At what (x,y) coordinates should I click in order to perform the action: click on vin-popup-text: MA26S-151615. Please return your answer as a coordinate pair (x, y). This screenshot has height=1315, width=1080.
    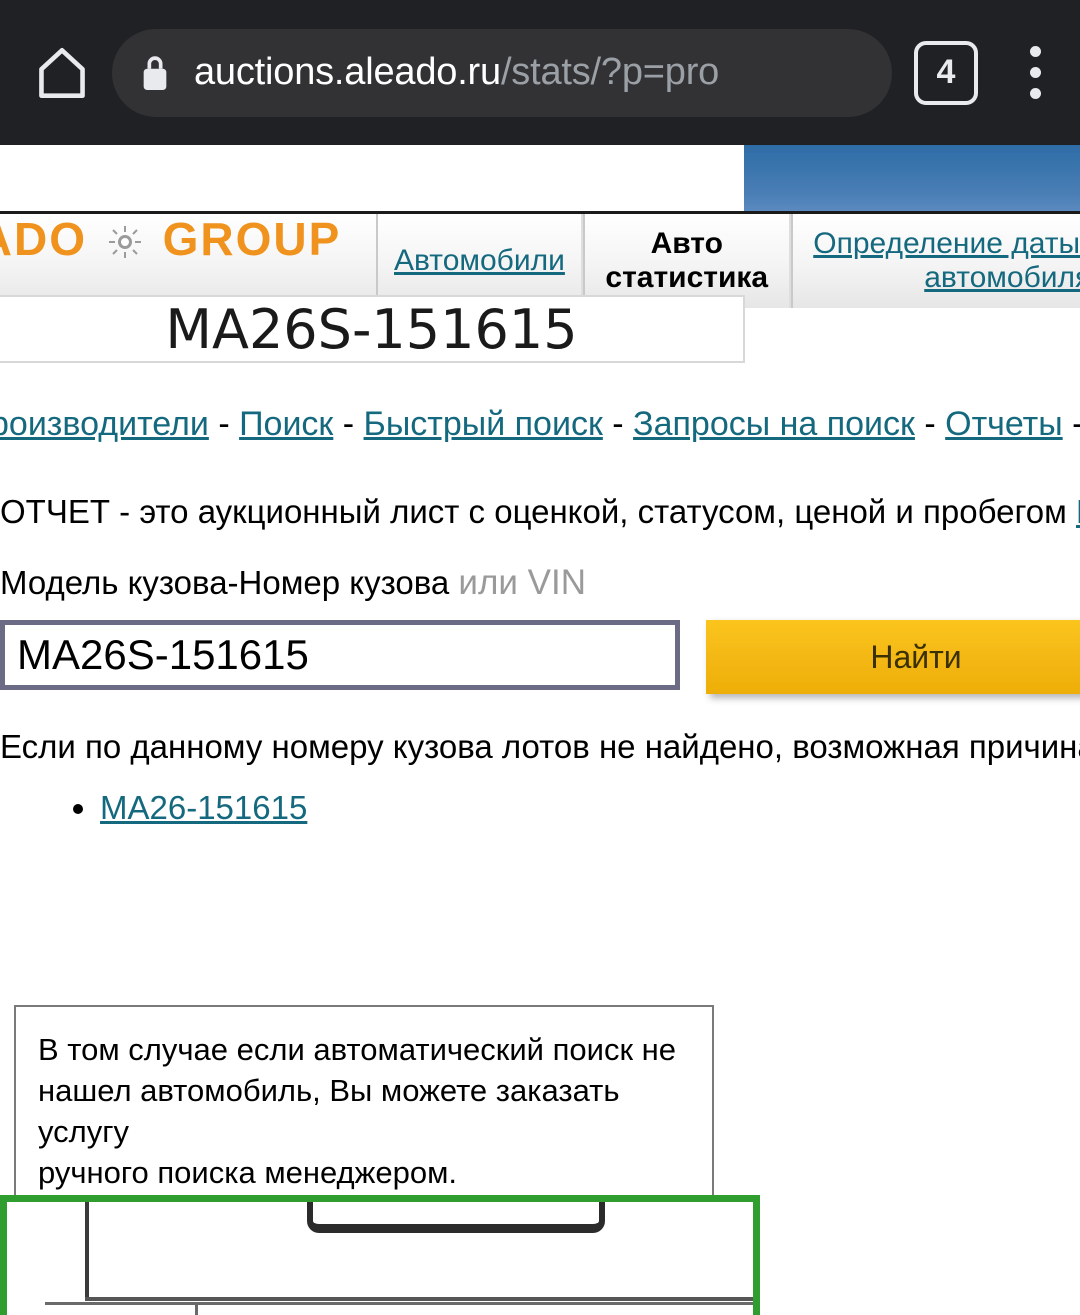
    Looking at the image, I should click on (371, 329).